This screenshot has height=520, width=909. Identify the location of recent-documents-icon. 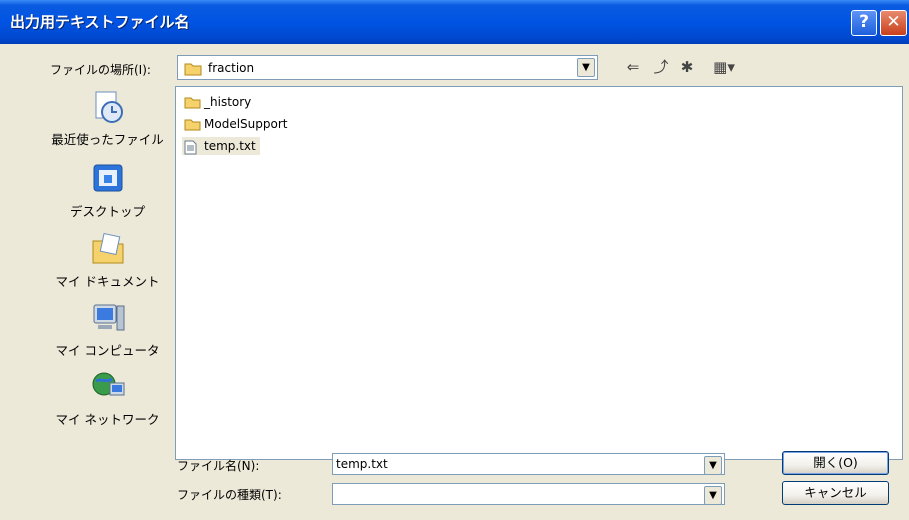
(108, 107).